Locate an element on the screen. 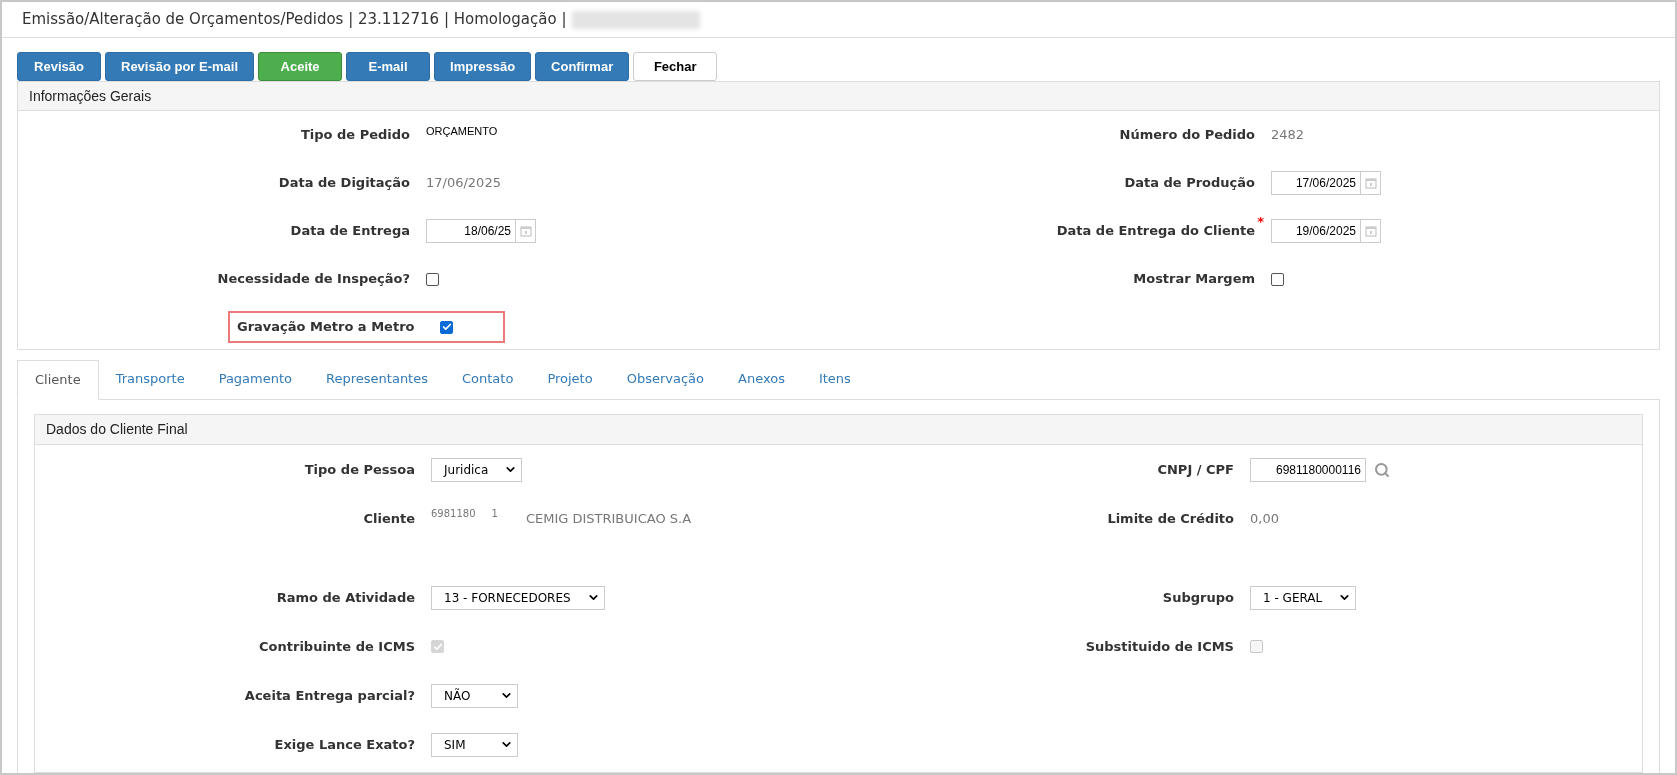 This screenshot has width=1677, height=775. search-icon is located at coordinates (1382, 469).